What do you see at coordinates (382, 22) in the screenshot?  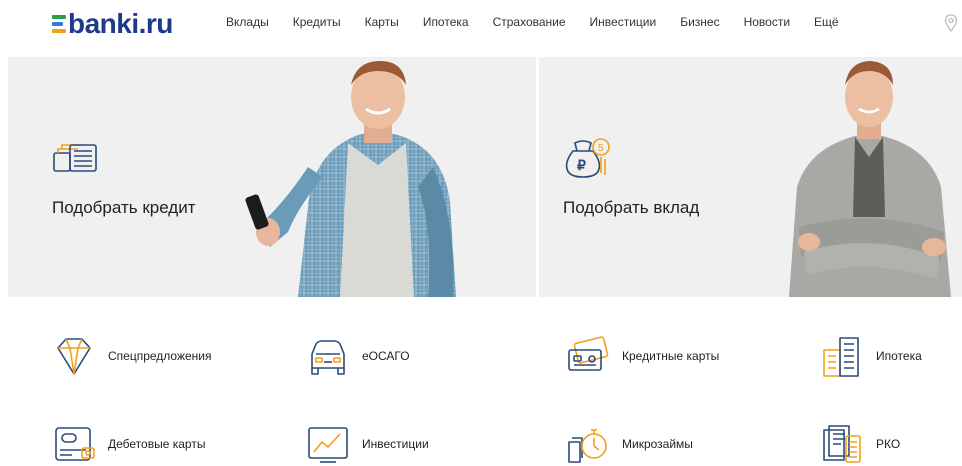 I see `nav-item-cards: Карты` at bounding box center [382, 22].